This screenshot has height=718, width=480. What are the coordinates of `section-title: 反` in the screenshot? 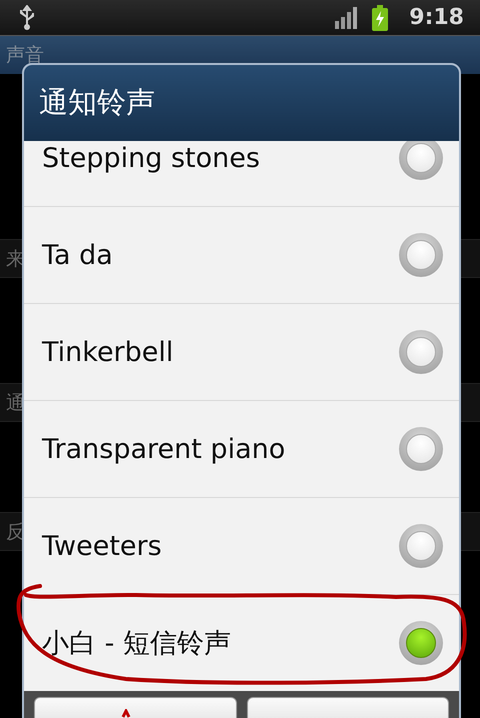 It's located at (15, 532).